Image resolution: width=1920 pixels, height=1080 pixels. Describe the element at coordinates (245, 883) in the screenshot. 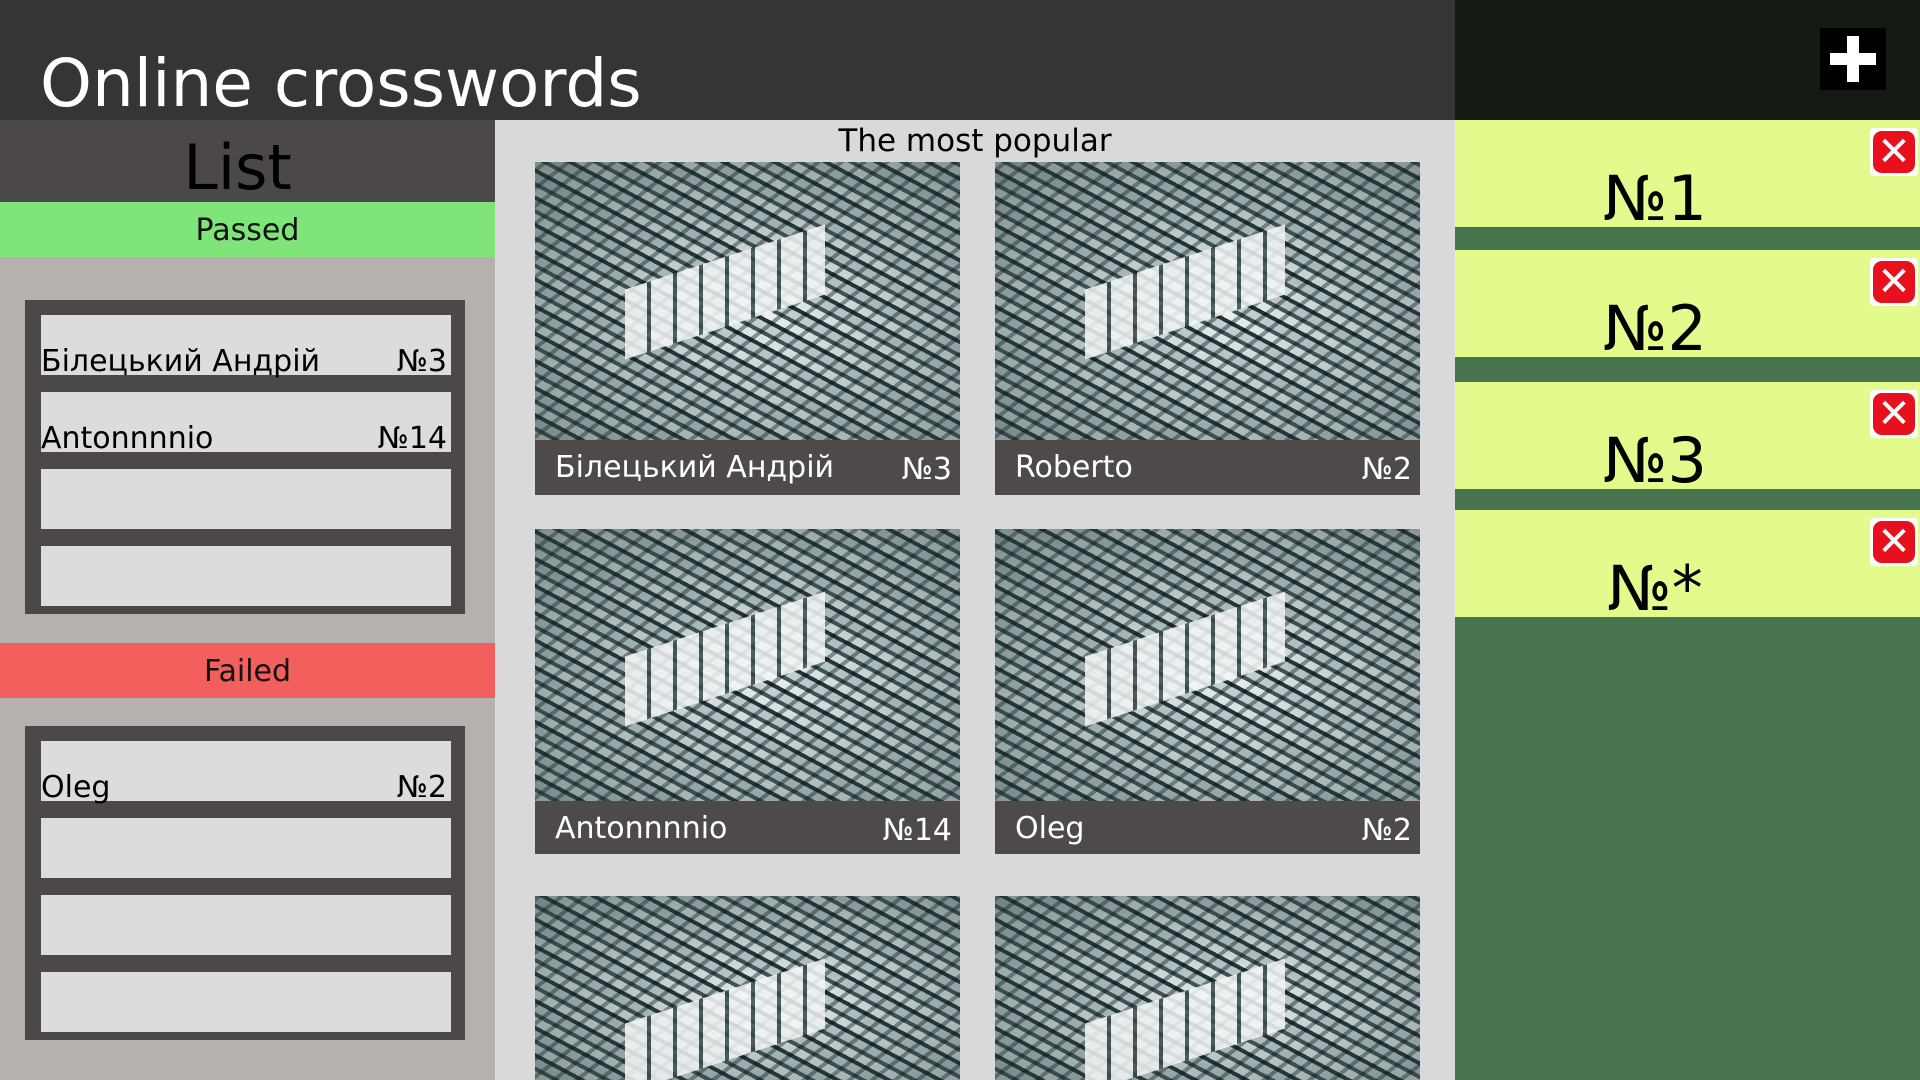

I see `failed-list: Oleg №2` at that location.